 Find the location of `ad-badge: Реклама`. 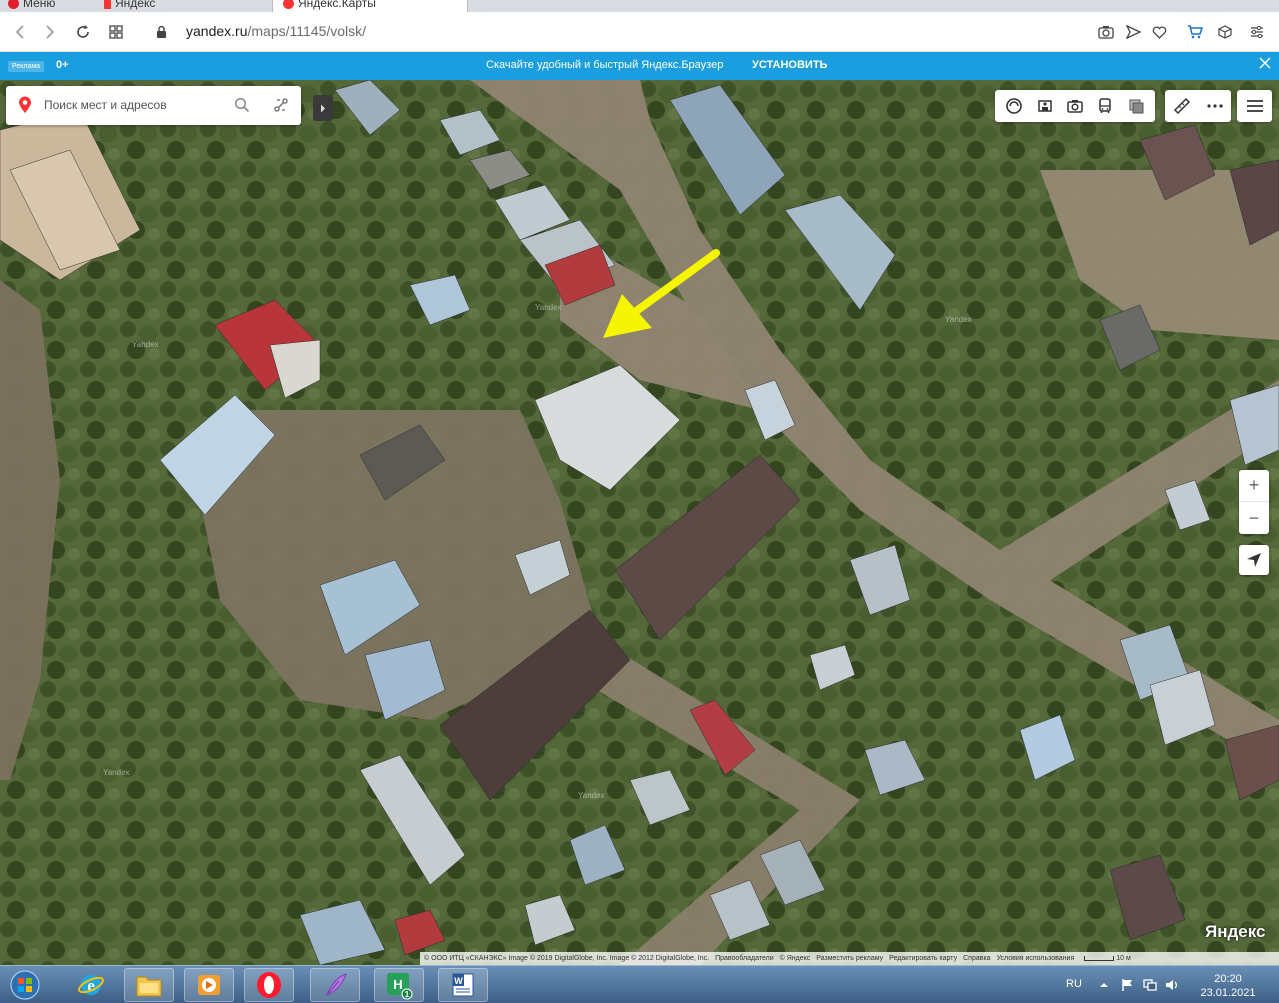

ad-badge: Реклама is located at coordinates (26, 66).